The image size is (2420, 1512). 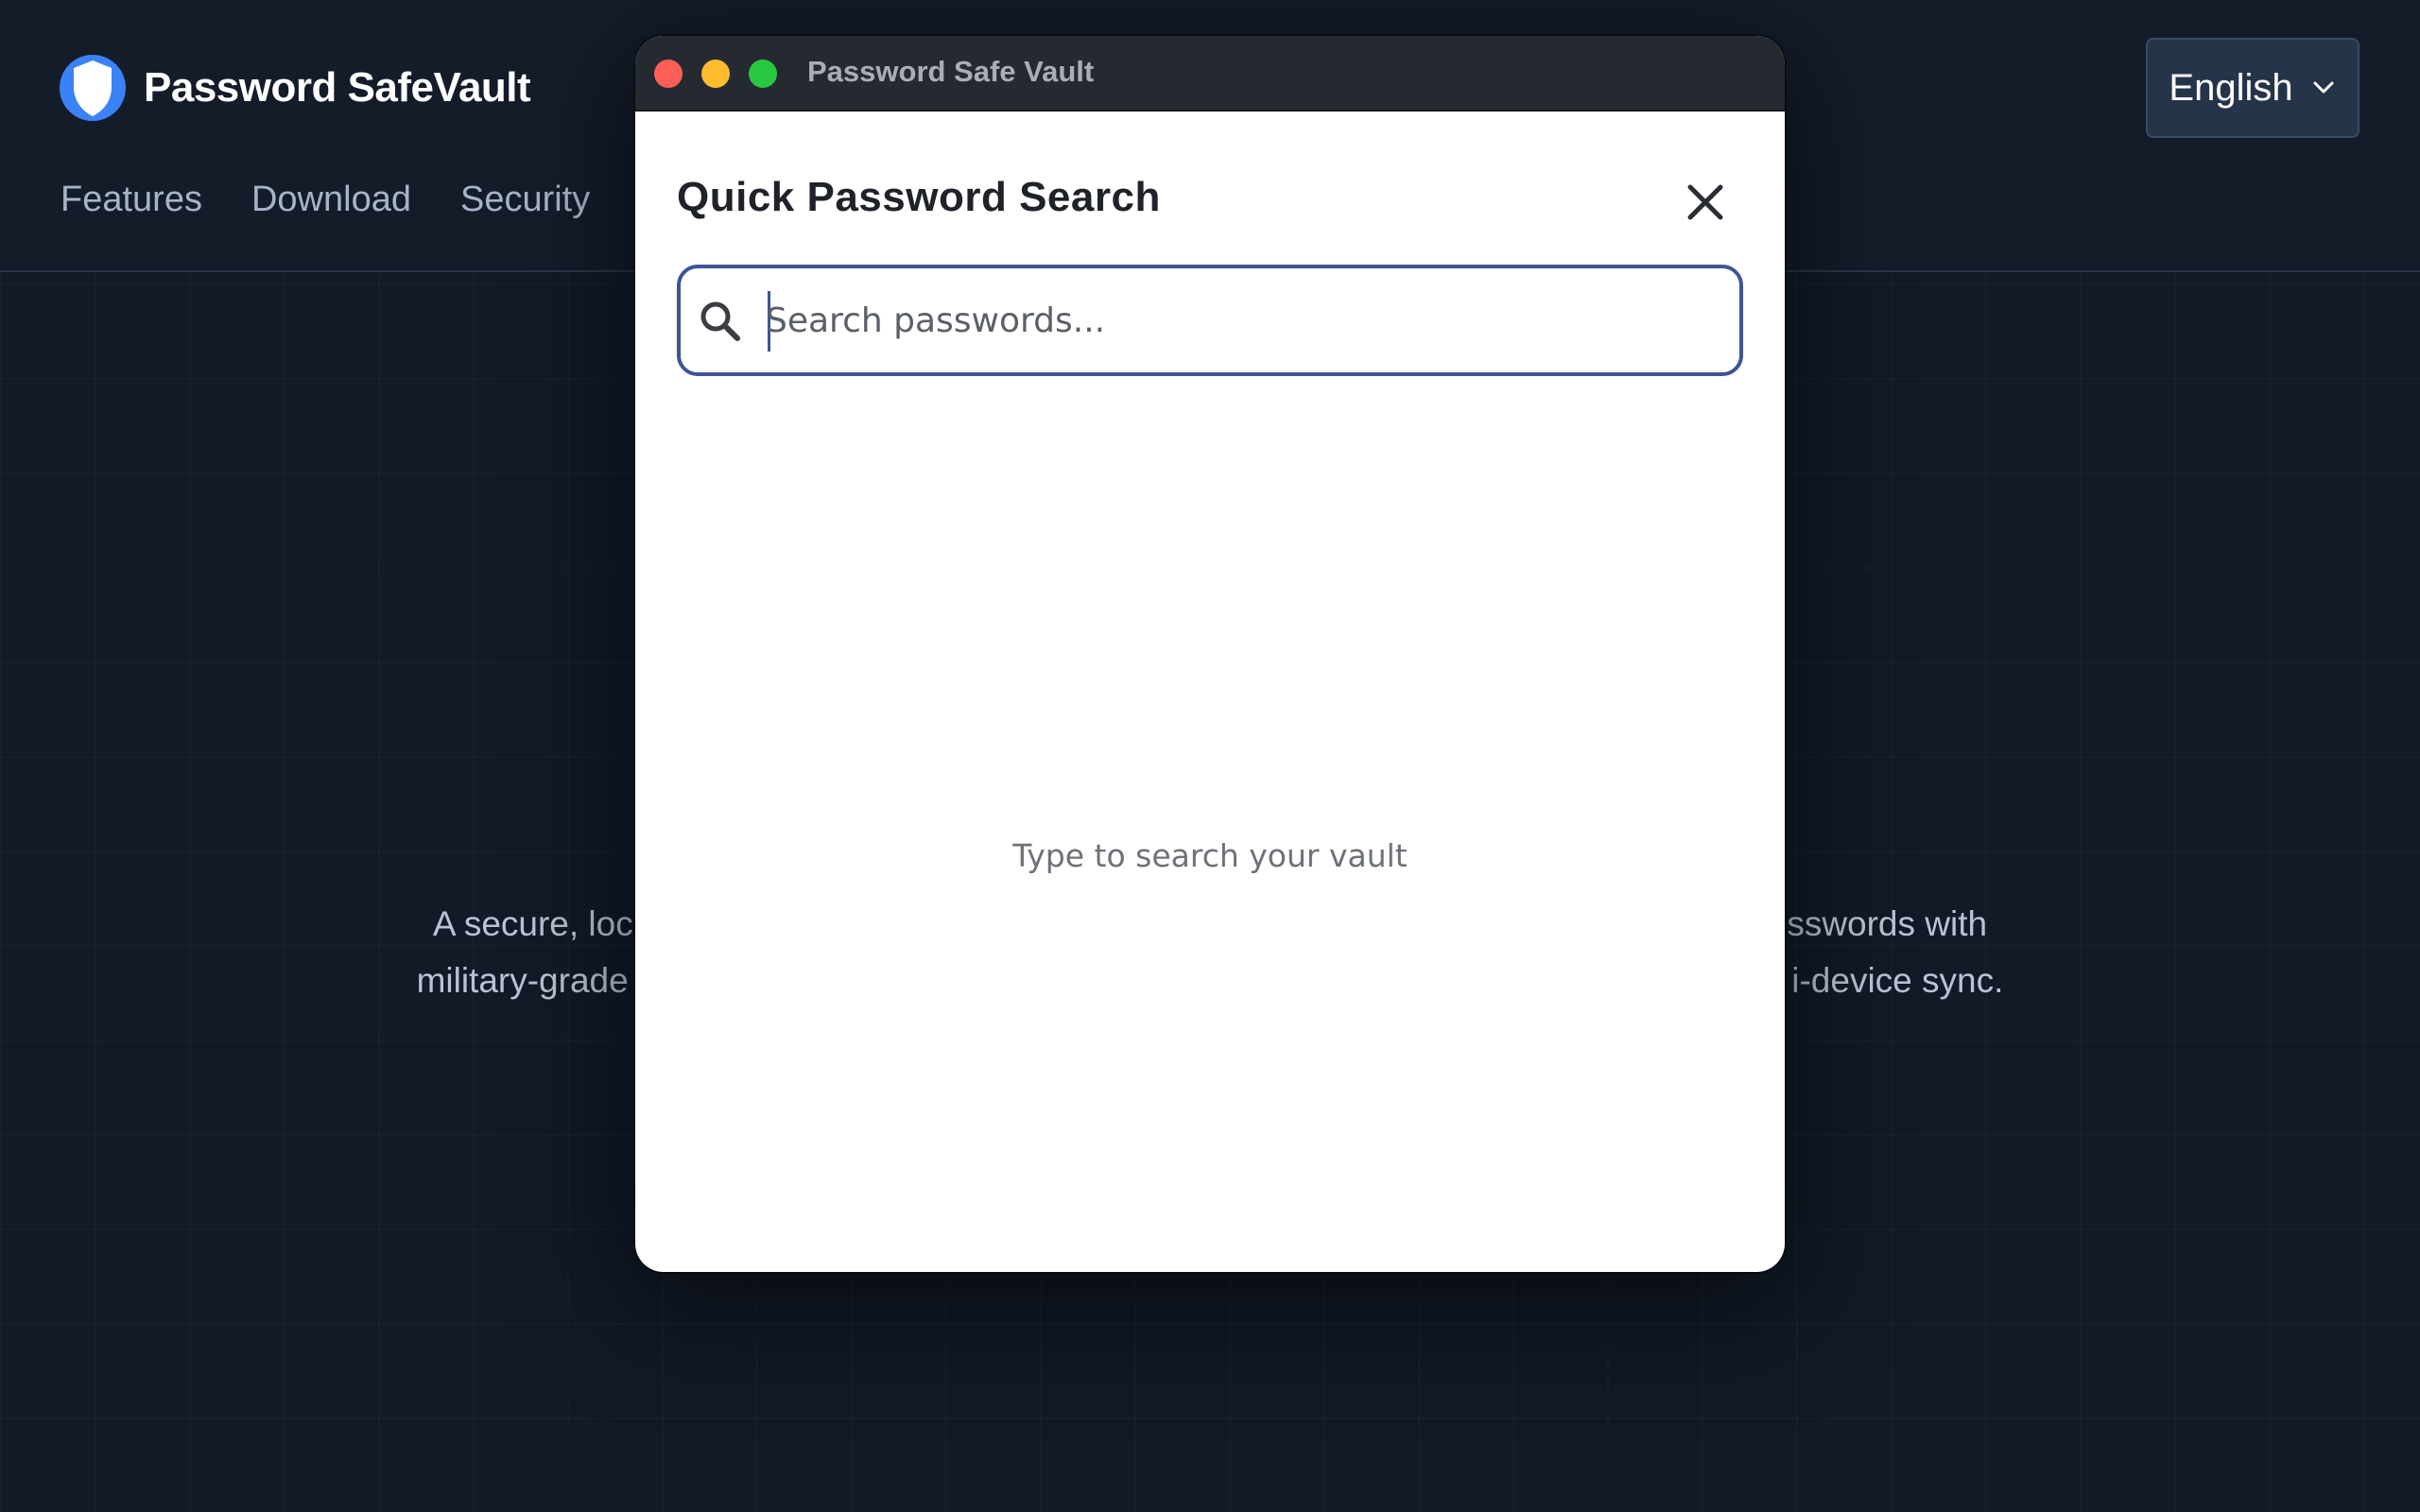 I want to click on nav-item-security: Security, so click(x=525, y=200).